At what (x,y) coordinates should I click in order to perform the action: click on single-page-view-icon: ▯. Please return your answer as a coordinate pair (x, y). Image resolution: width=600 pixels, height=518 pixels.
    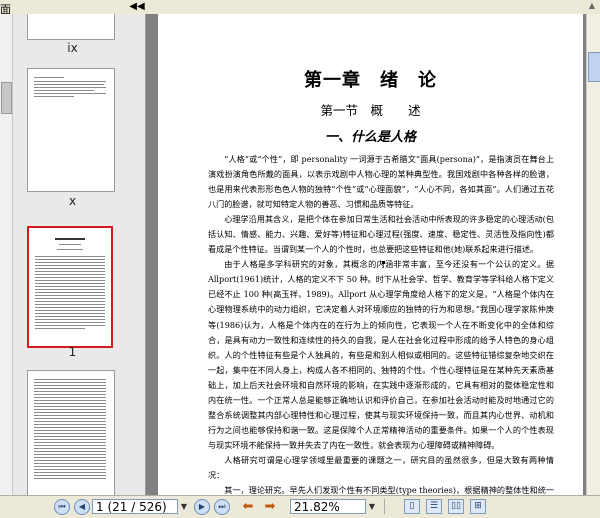
    Looking at the image, I should click on (412, 506).